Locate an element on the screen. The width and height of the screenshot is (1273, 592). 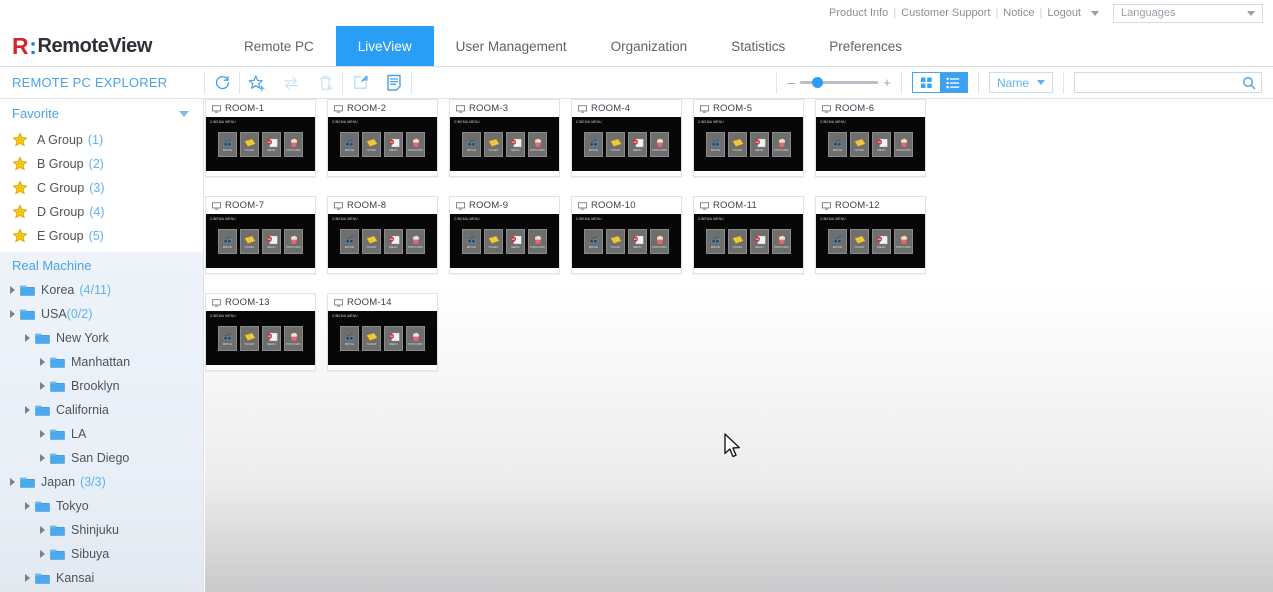
zoom-in-label: + is located at coordinates (887, 82).